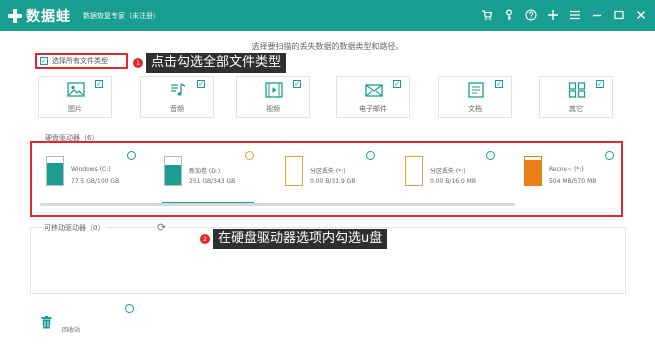 The height and width of the screenshot is (364, 655). Describe the element at coordinates (619, 16) in the screenshot. I see `maximize-icon` at that location.